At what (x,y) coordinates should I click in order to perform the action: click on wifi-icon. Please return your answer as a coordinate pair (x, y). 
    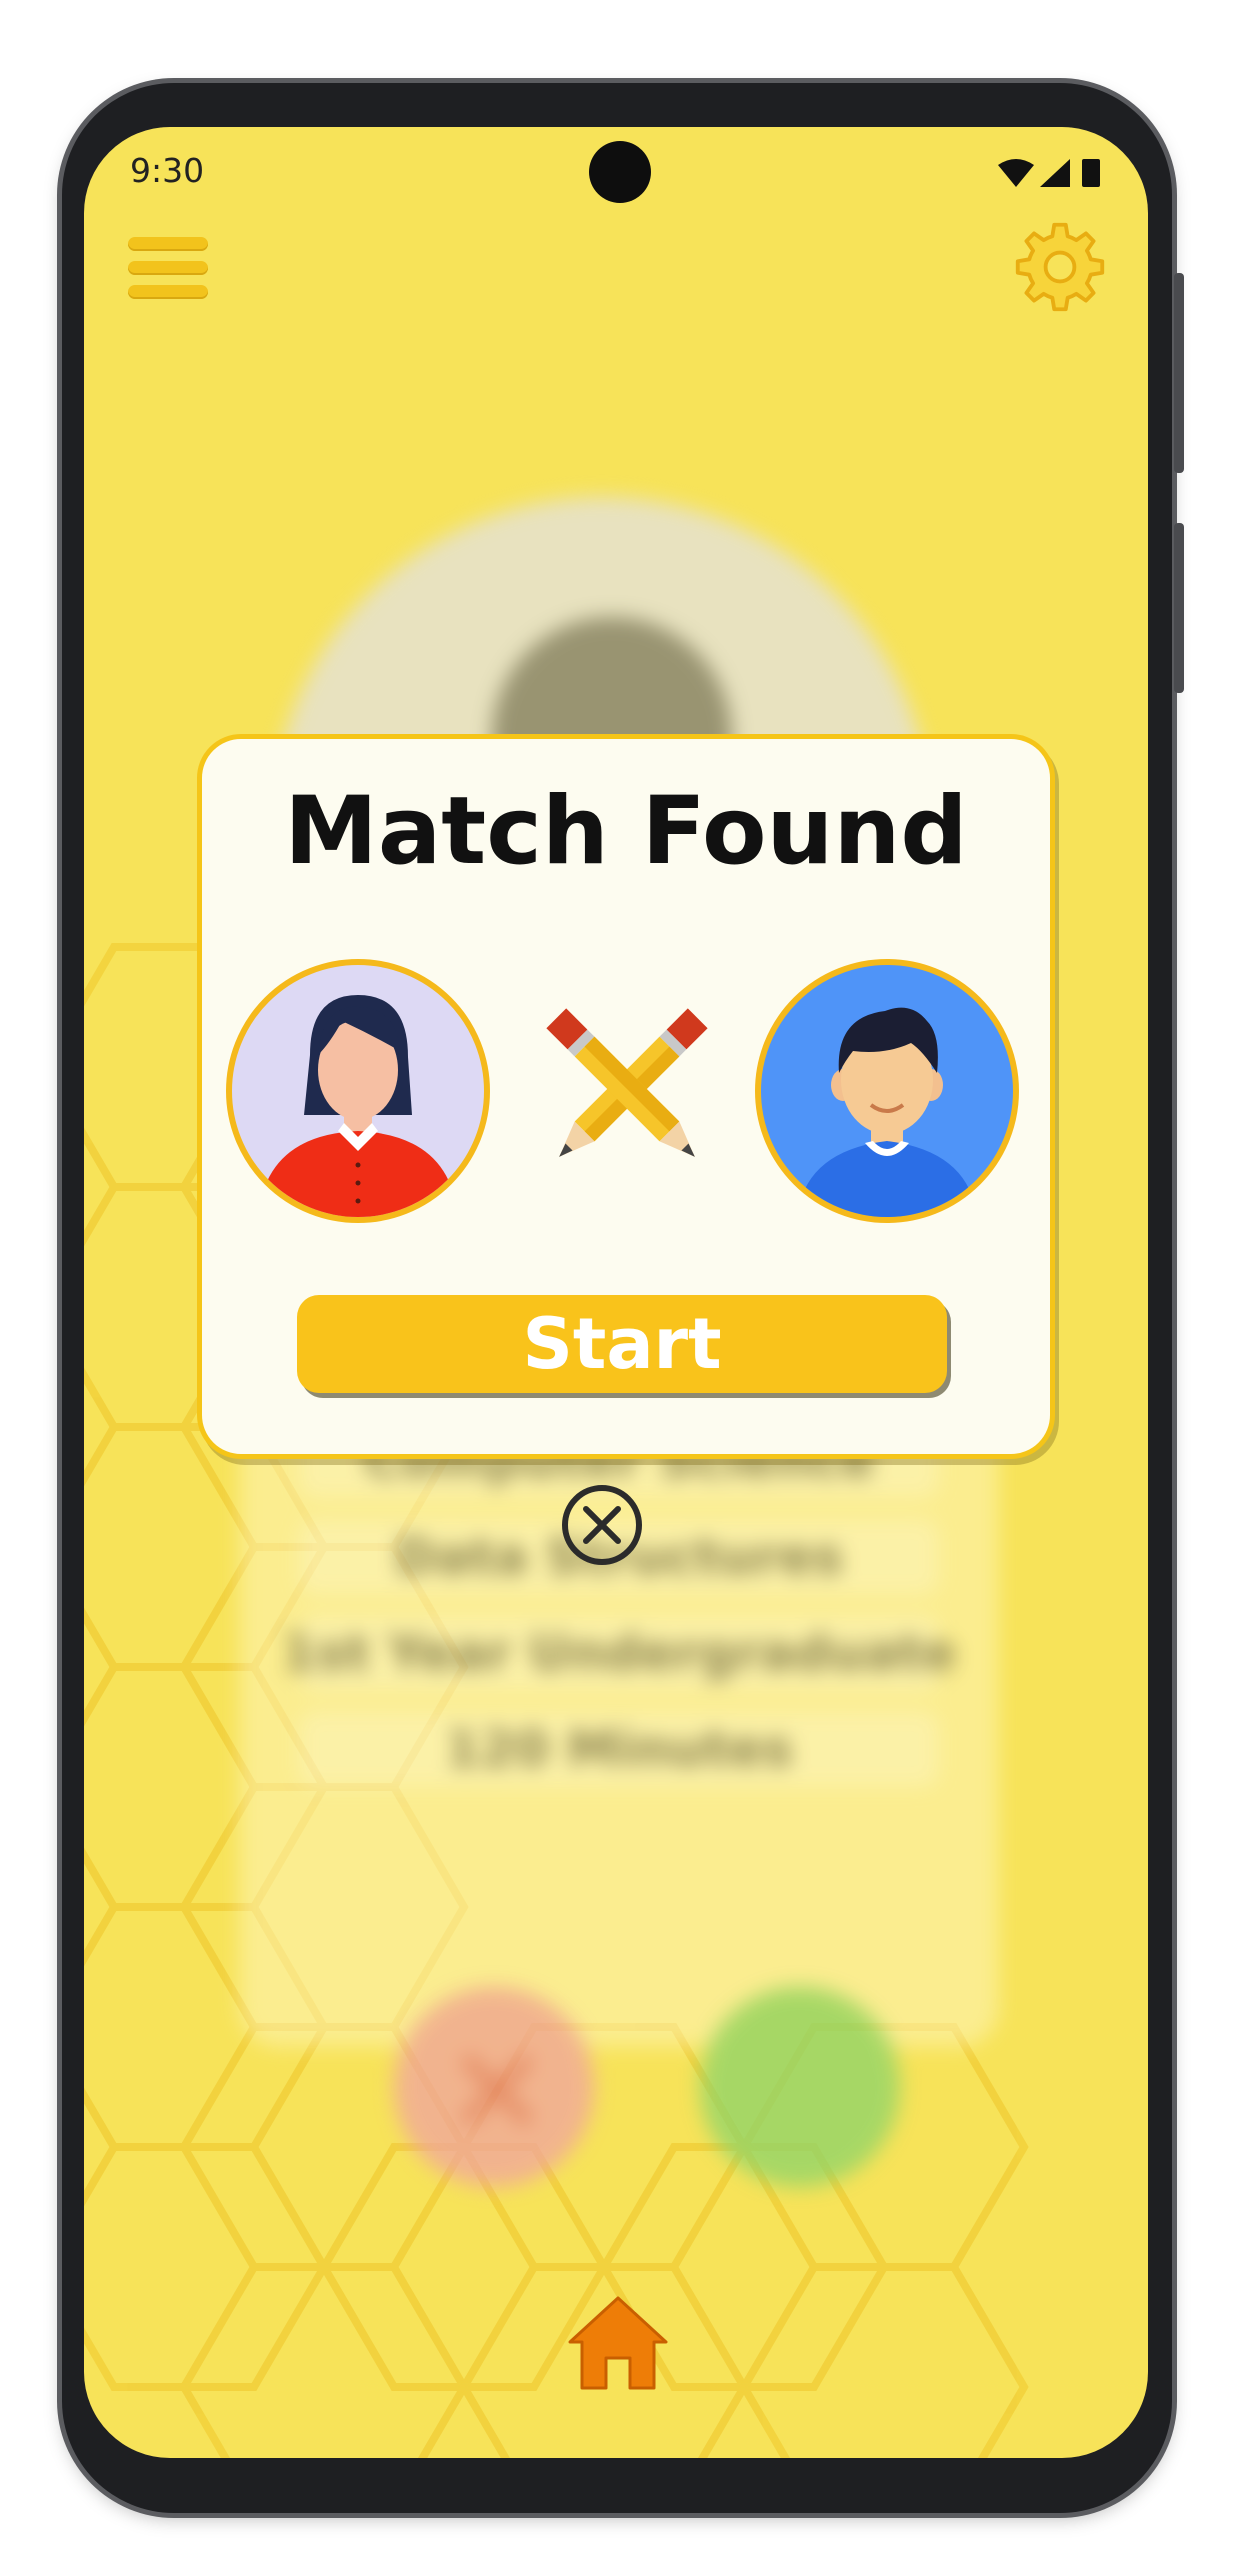
    Looking at the image, I should click on (1016, 173).